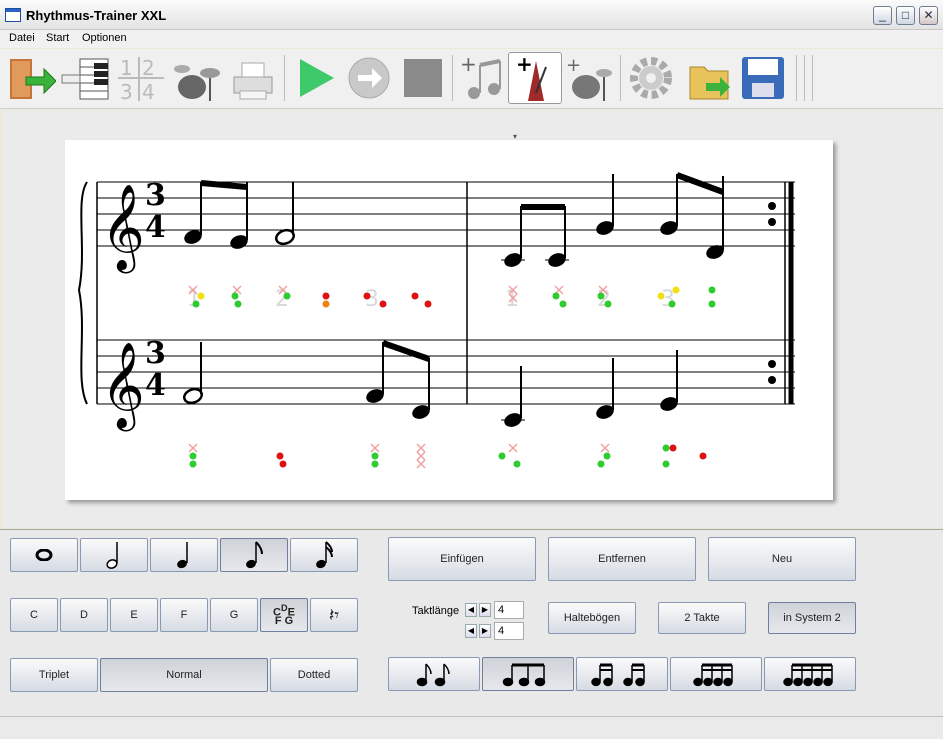 The image size is (943, 739). Describe the element at coordinates (702, 618) in the screenshot. I see `two-bars-button: 2 Takte` at that location.